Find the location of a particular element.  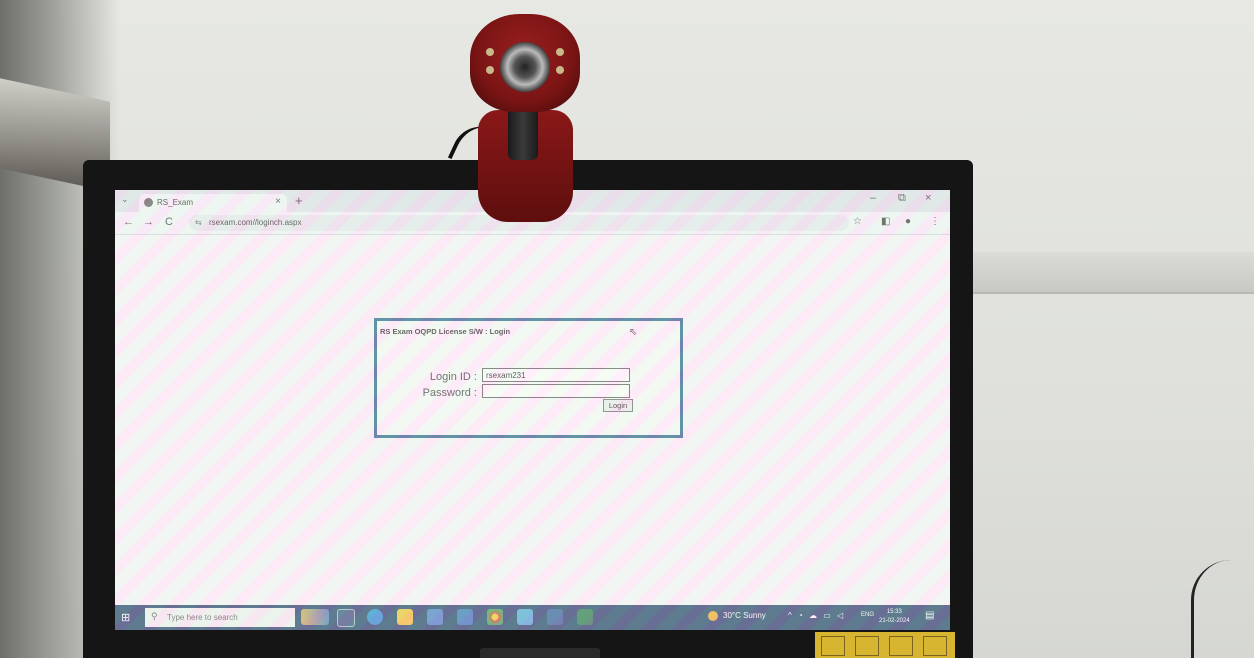

minimize-button: – is located at coordinates (873, 198).